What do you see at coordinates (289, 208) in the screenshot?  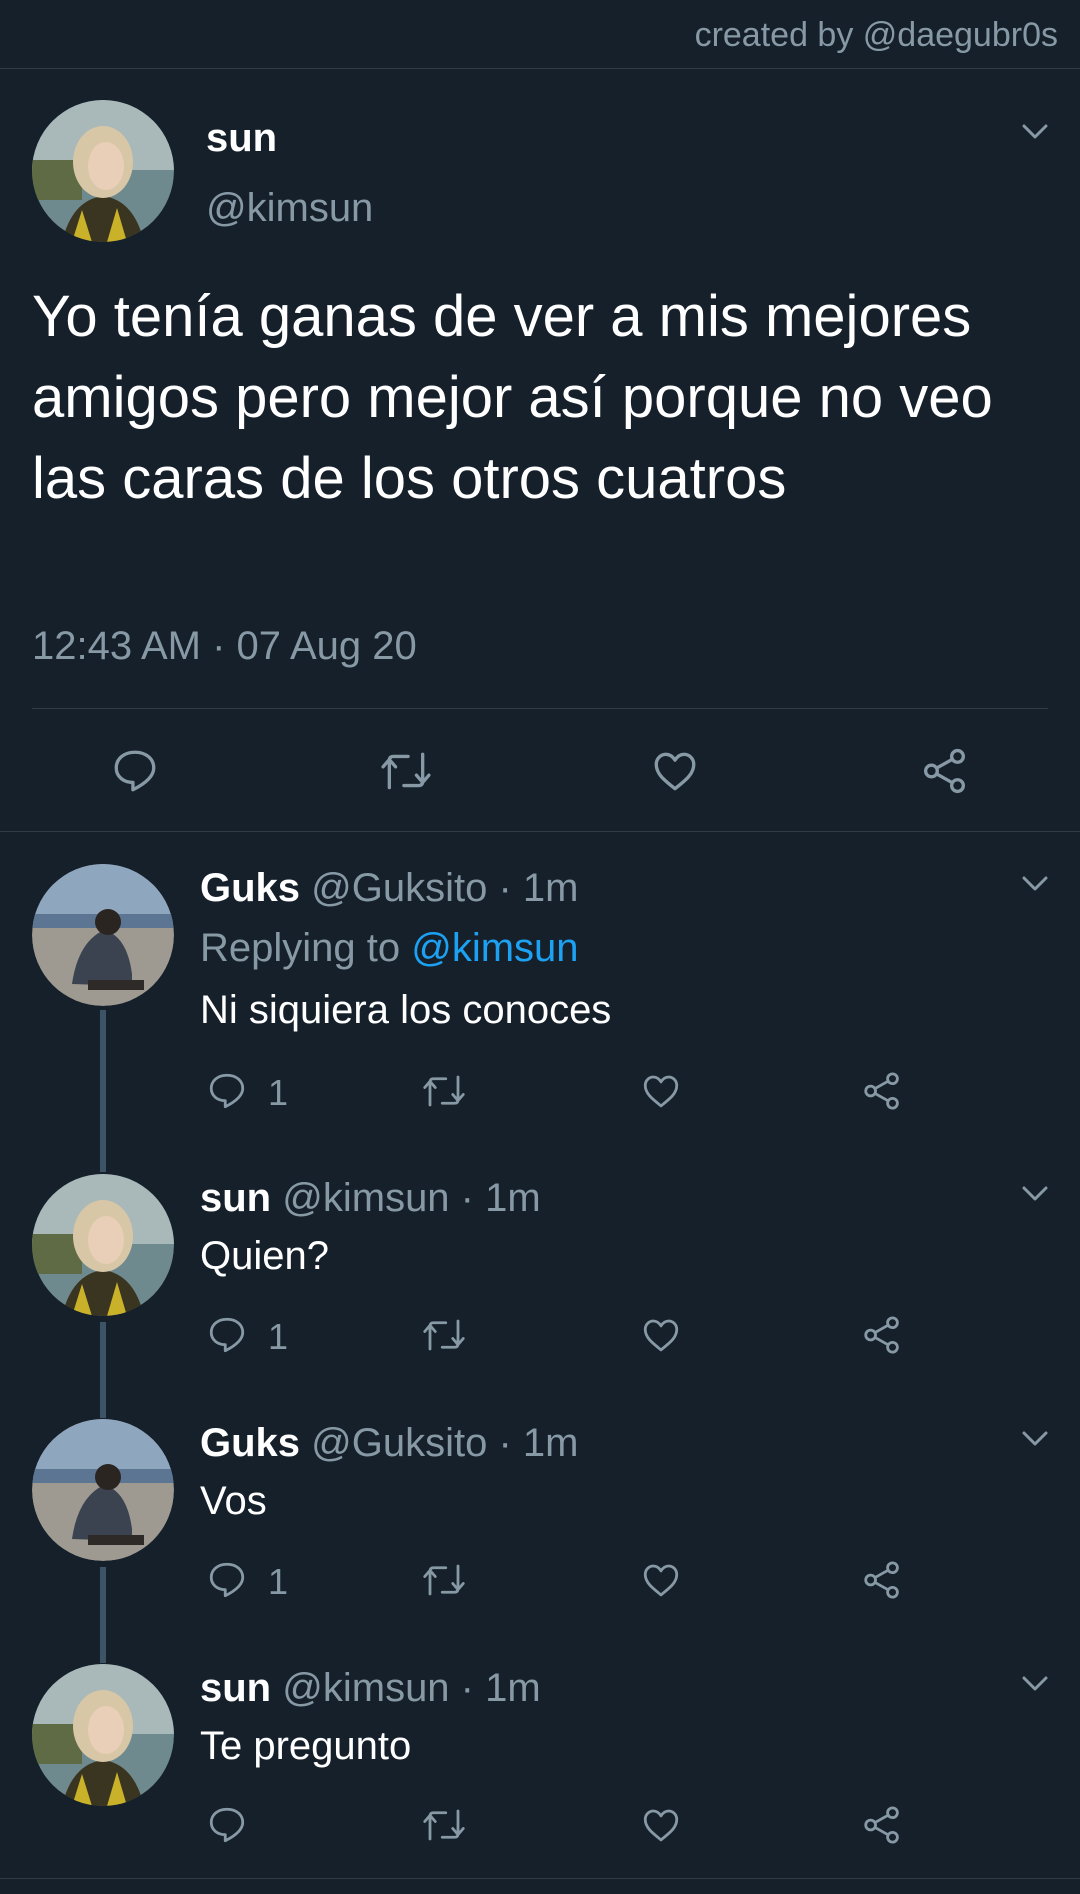 I see `author-handle: @kimsun` at bounding box center [289, 208].